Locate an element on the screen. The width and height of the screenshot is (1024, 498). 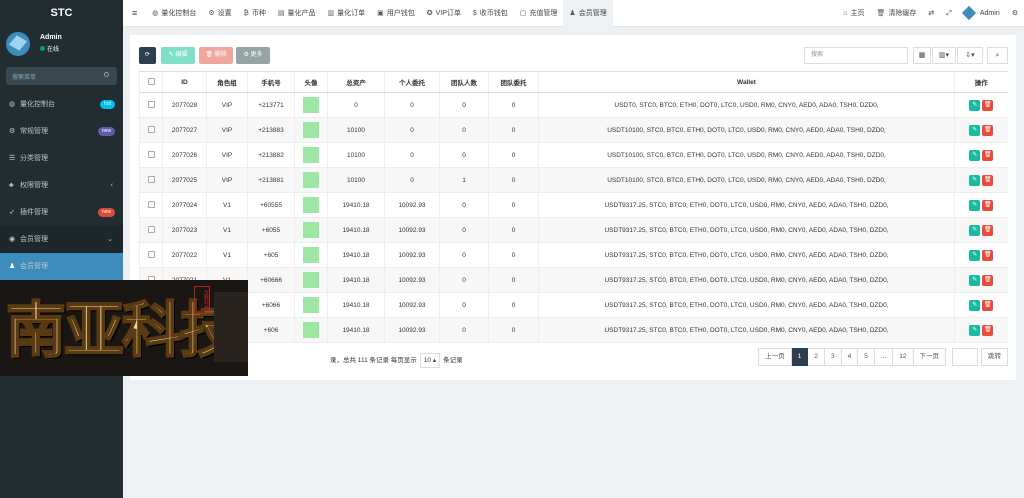
sidebar-item: ♟ 会员管理 is located at coordinates (61, 266).